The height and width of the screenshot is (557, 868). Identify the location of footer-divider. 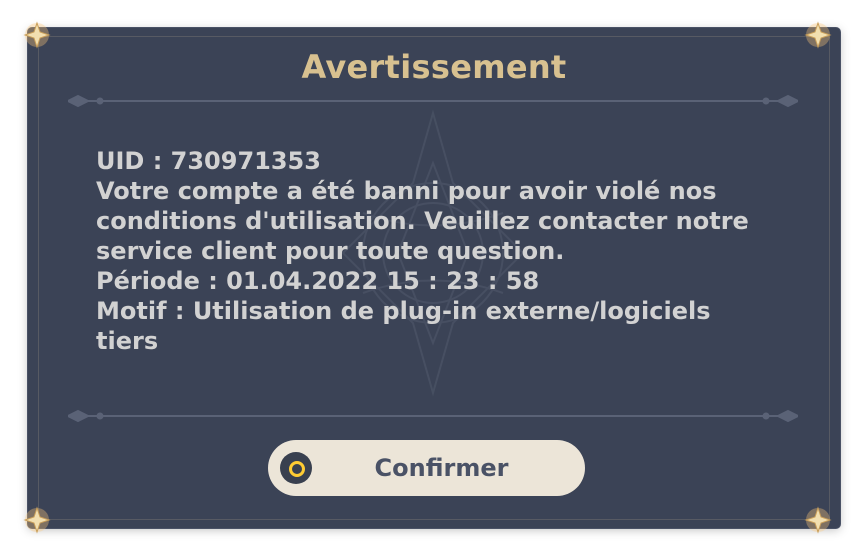
(433, 416).